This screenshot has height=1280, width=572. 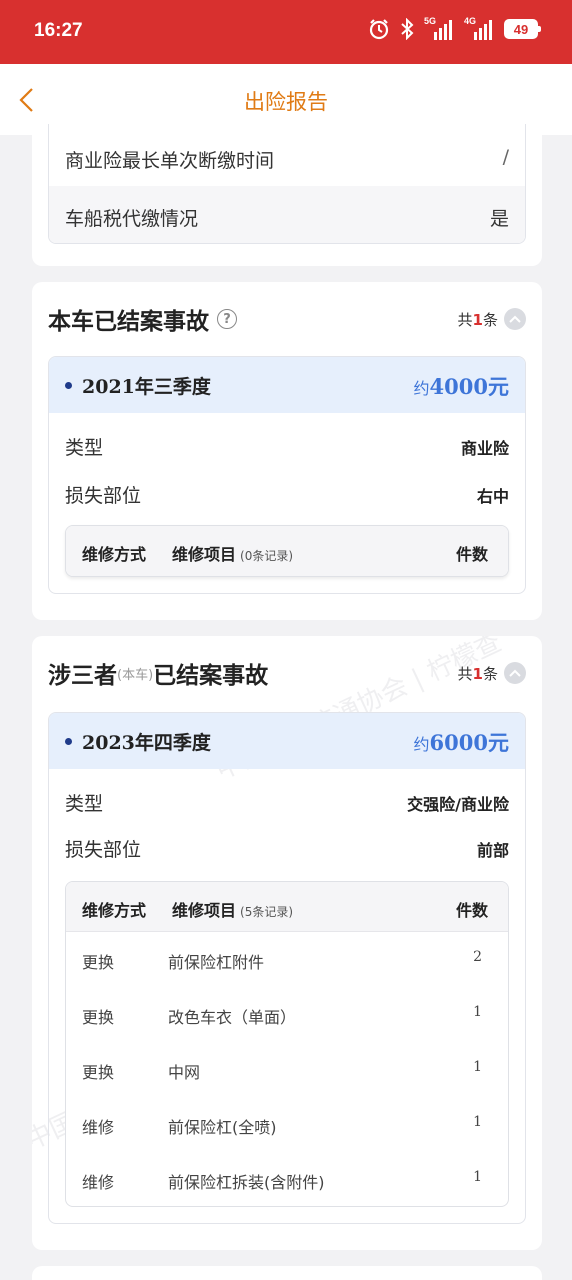 What do you see at coordinates (379, 29) in the screenshot?
I see `alarm-icon` at bounding box center [379, 29].